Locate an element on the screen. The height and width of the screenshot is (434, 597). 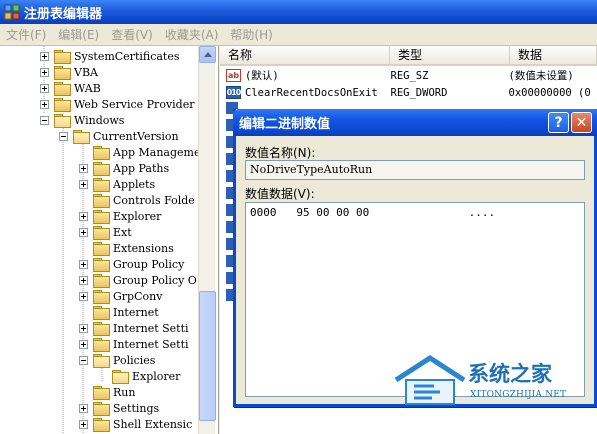
hex-offset: 0000 is located at coordinates (263, 212).